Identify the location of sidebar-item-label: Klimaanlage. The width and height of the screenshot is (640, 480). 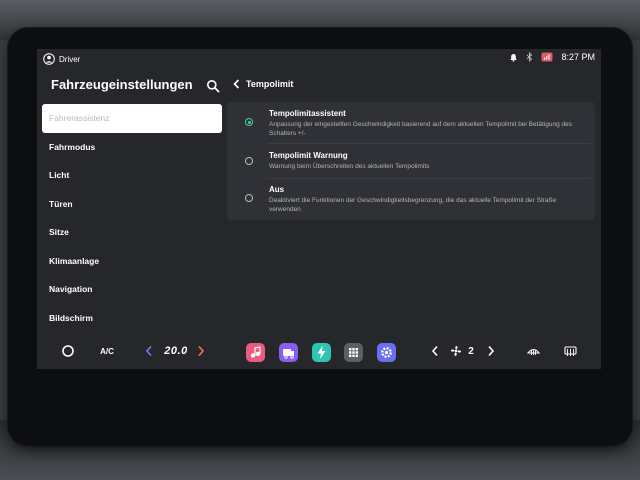
(74, 260).